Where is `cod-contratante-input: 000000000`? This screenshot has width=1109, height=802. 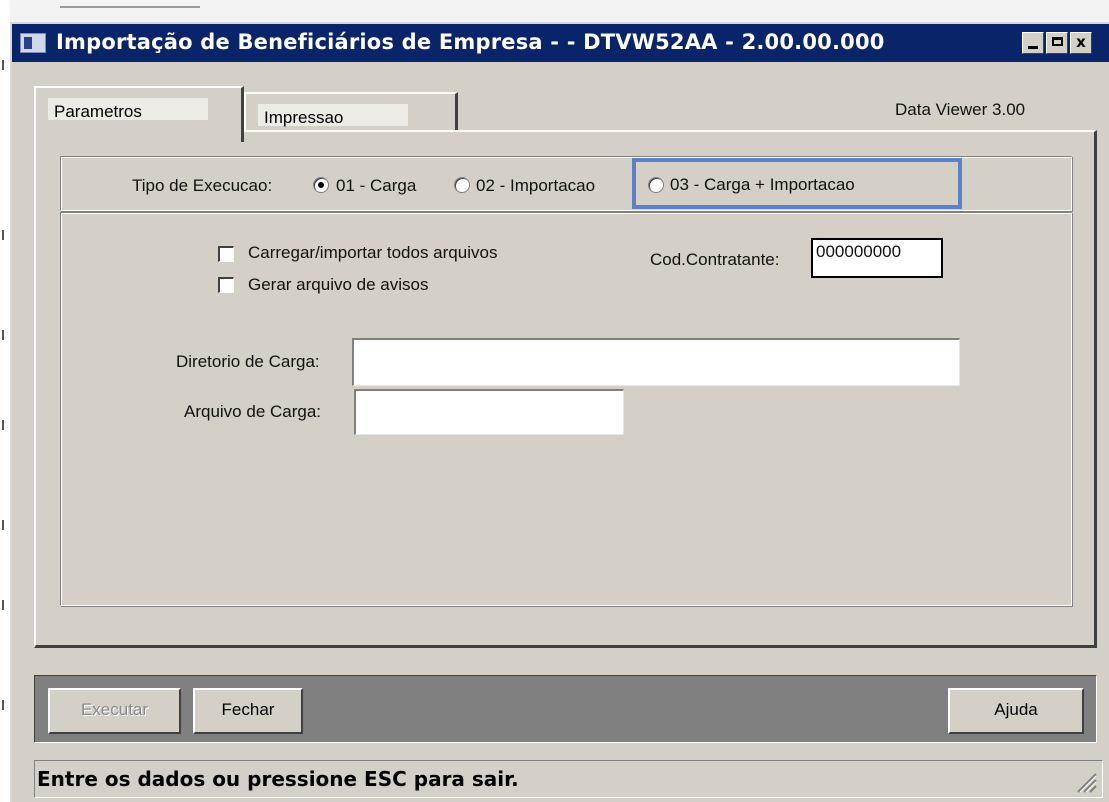
cod-contratante-input: 000000000 is located at coordinates (877, 258).